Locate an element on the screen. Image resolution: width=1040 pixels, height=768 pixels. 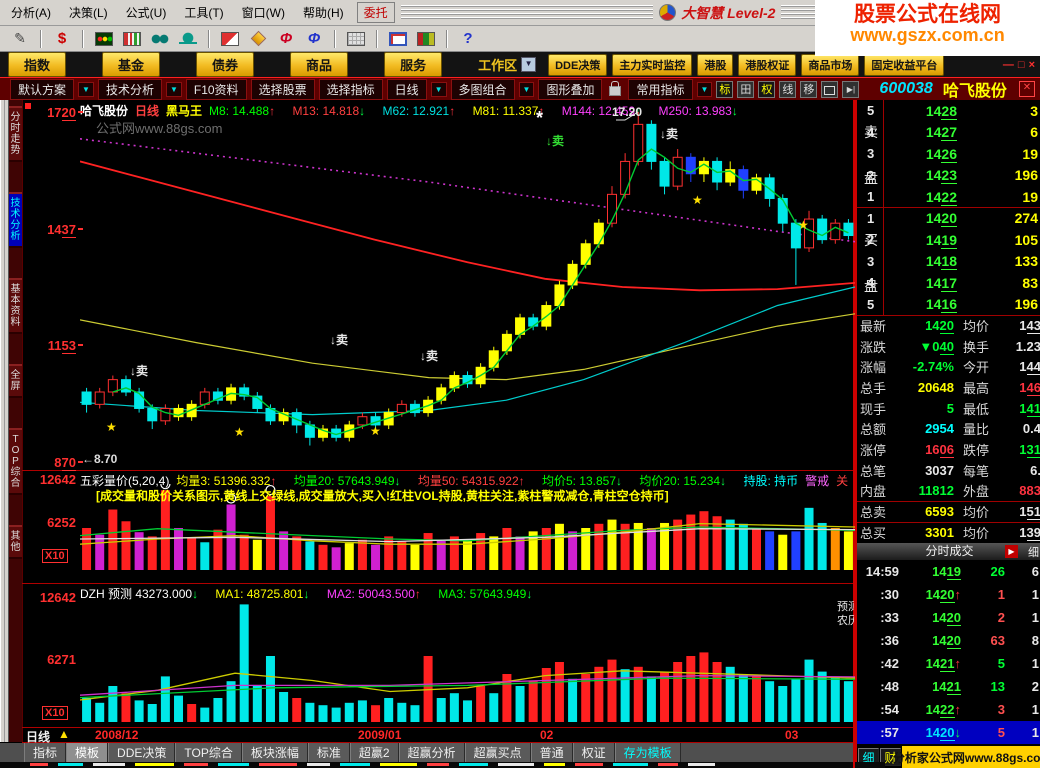
dollar-icon: $ is located at coordinates (62, 39).